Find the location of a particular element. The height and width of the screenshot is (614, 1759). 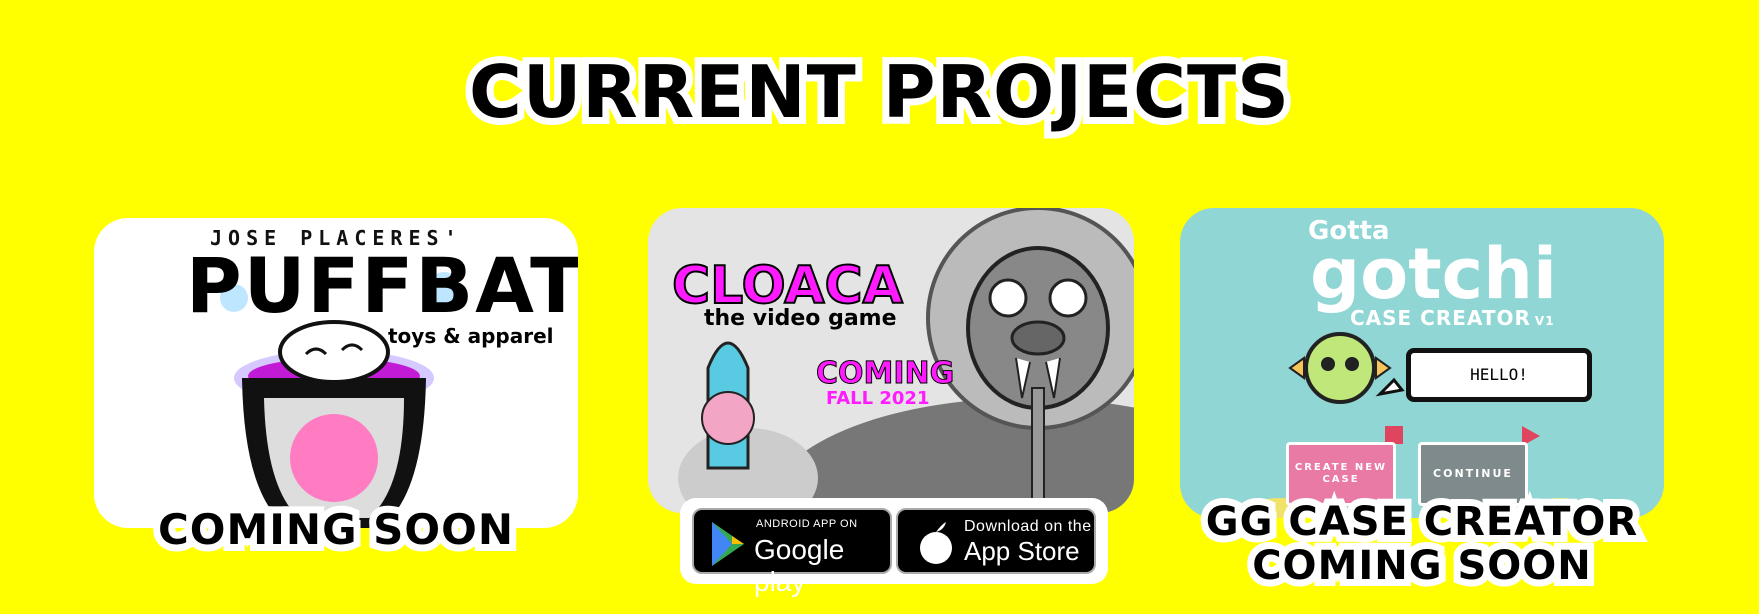

cloaca-coming: COMING is located at coordinates (885, 374).